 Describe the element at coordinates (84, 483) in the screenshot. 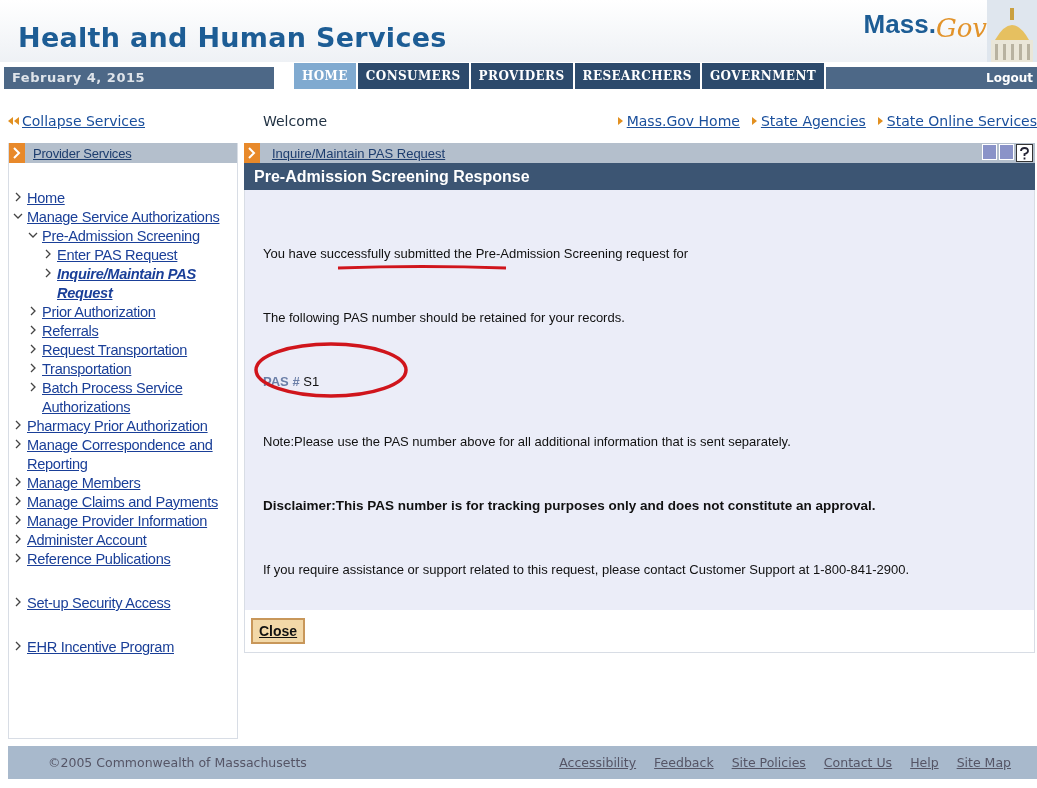

I see `sidebar-link: Manage Members` at that location.